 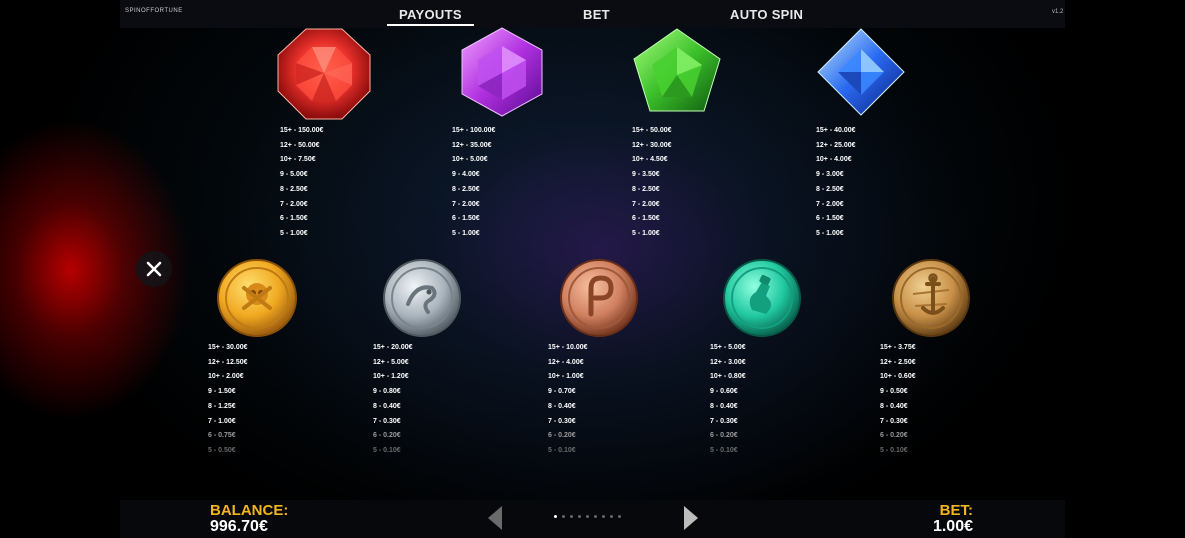 I want to click on gold-skull-coin-icon, so click(x=257, y=298).